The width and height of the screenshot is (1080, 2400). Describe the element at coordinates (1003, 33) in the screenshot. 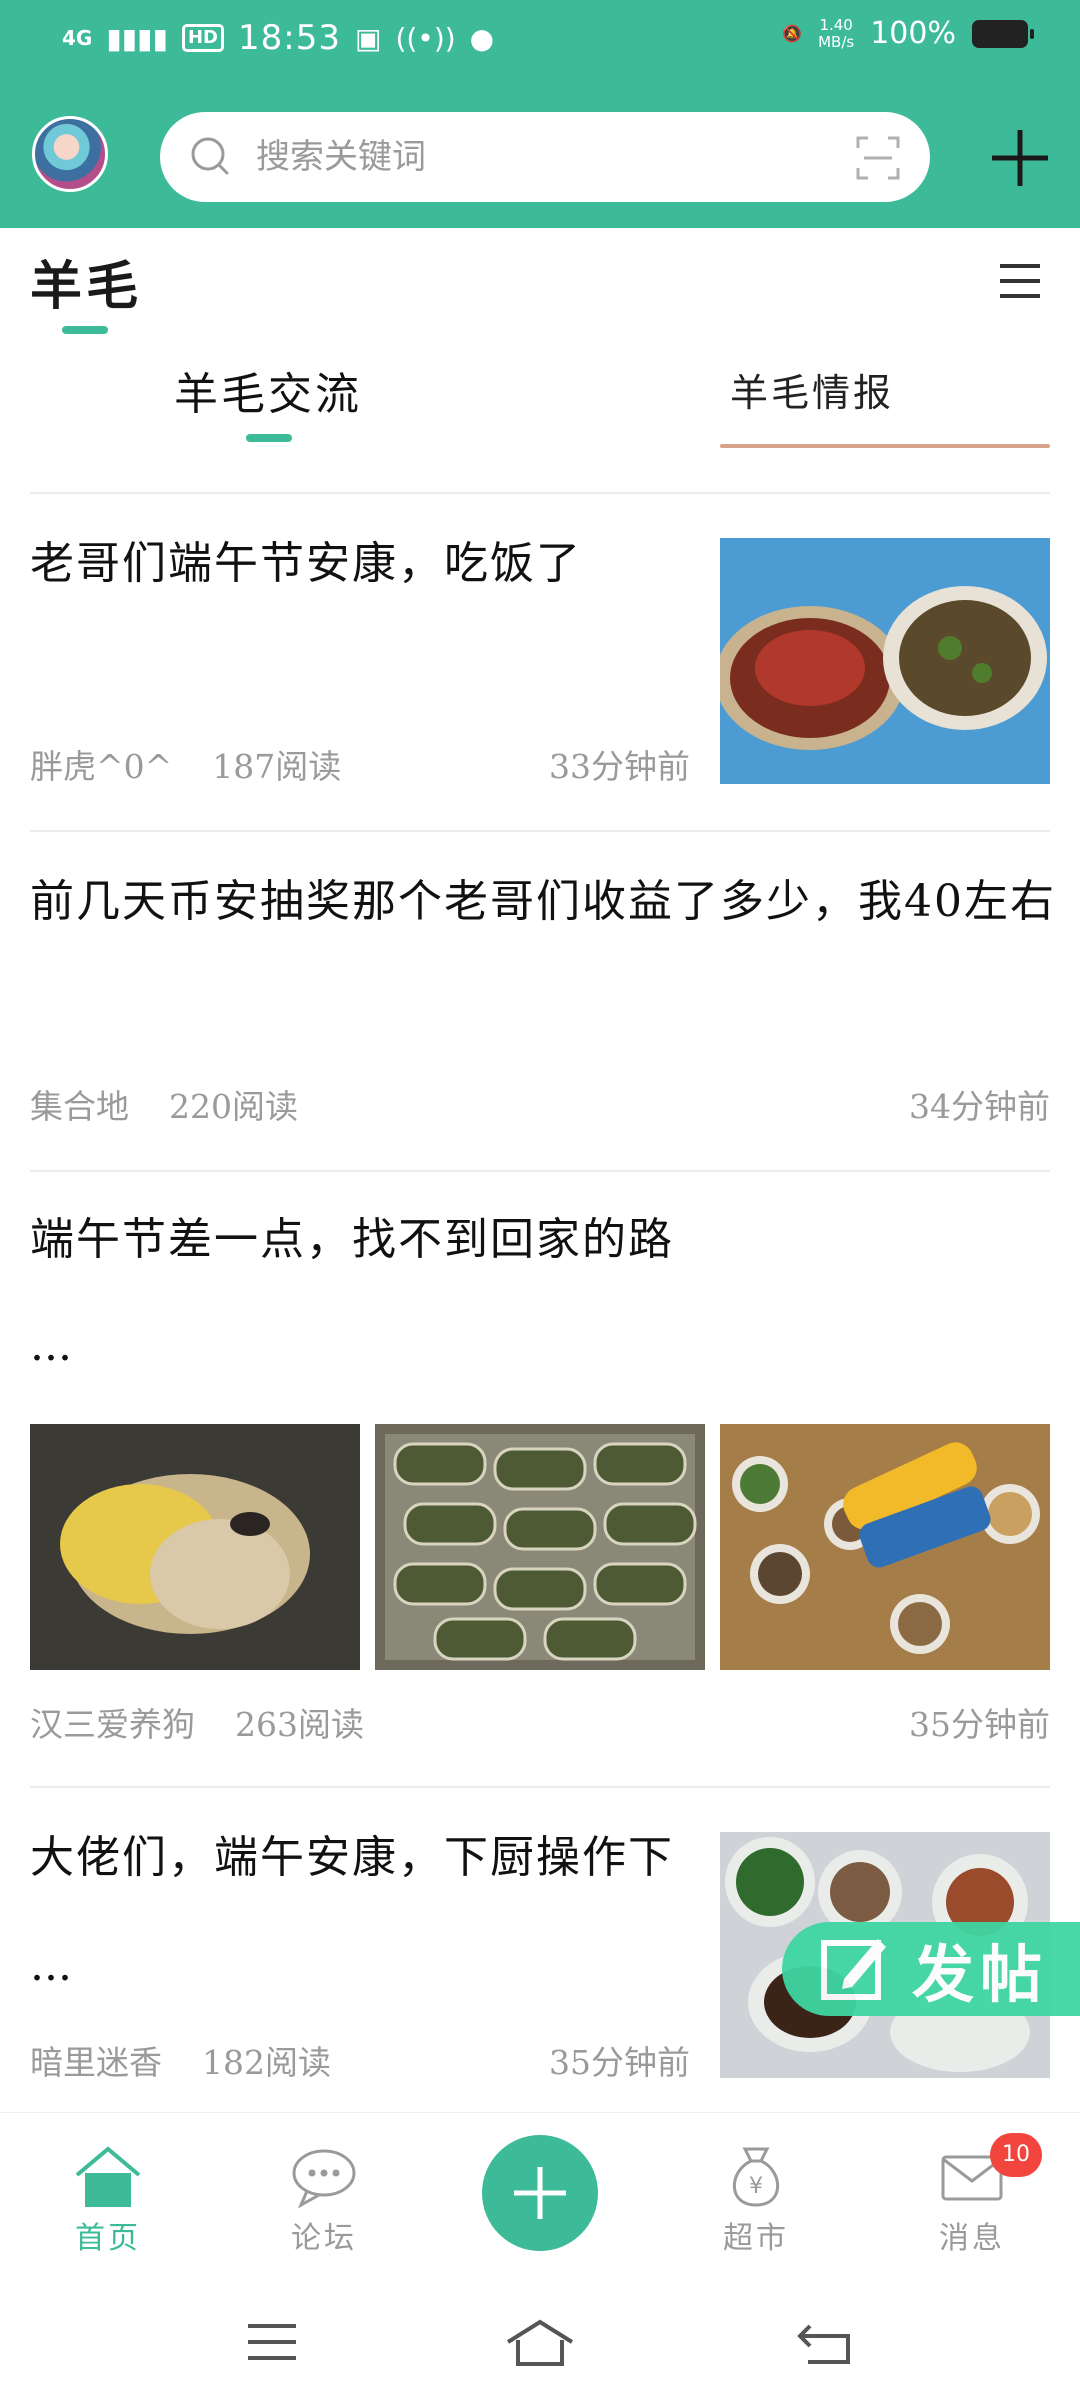

I see `battery-icon` at that location.